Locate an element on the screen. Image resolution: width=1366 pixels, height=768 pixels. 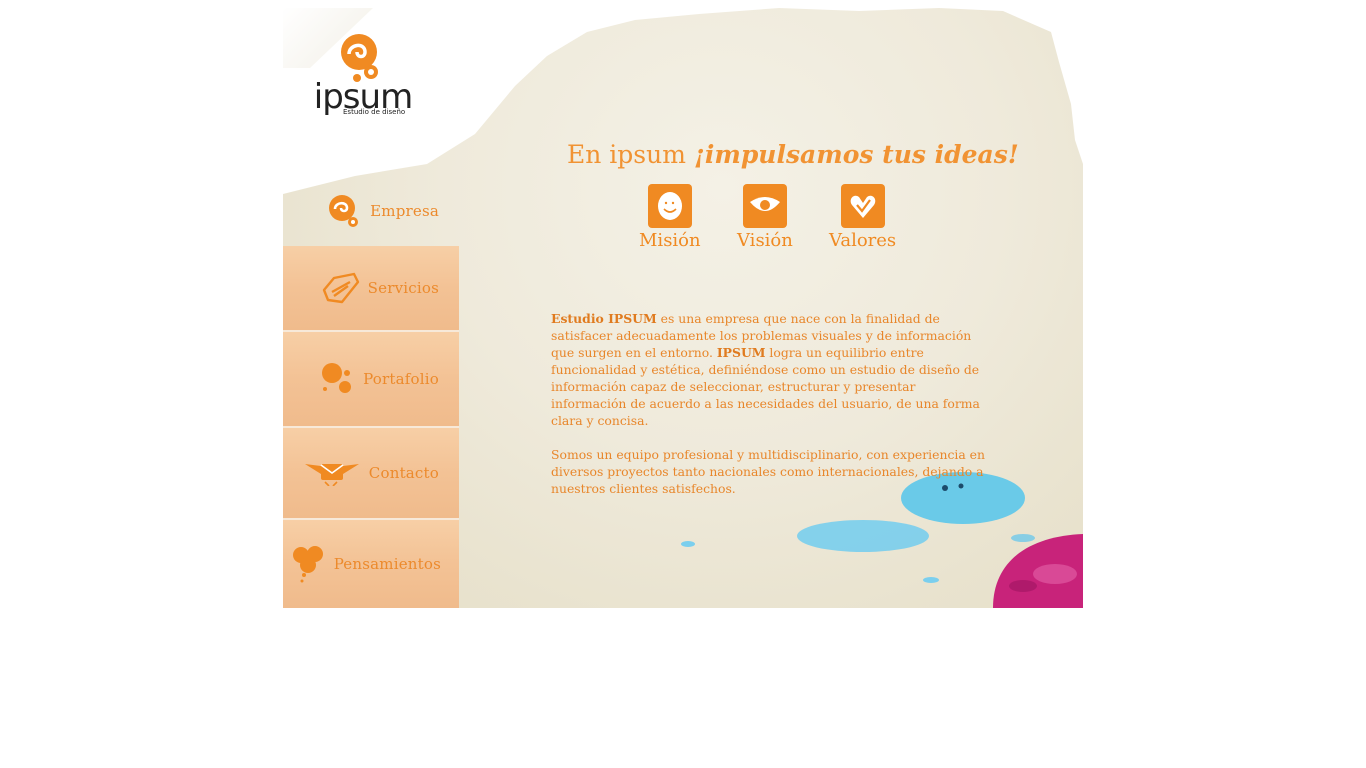
smiley-face-icon is located at coordinates (669, 206).